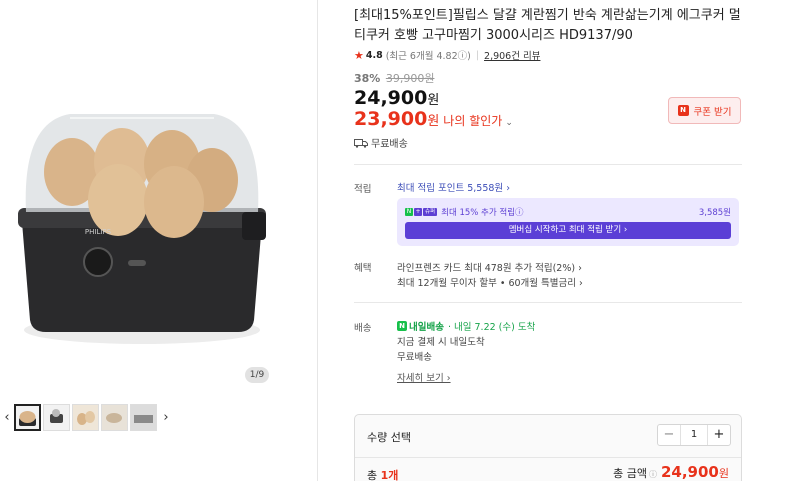  Describe the element at coordinates (359, 55) in the screenshot. I see `star-icon: ★` at that location.